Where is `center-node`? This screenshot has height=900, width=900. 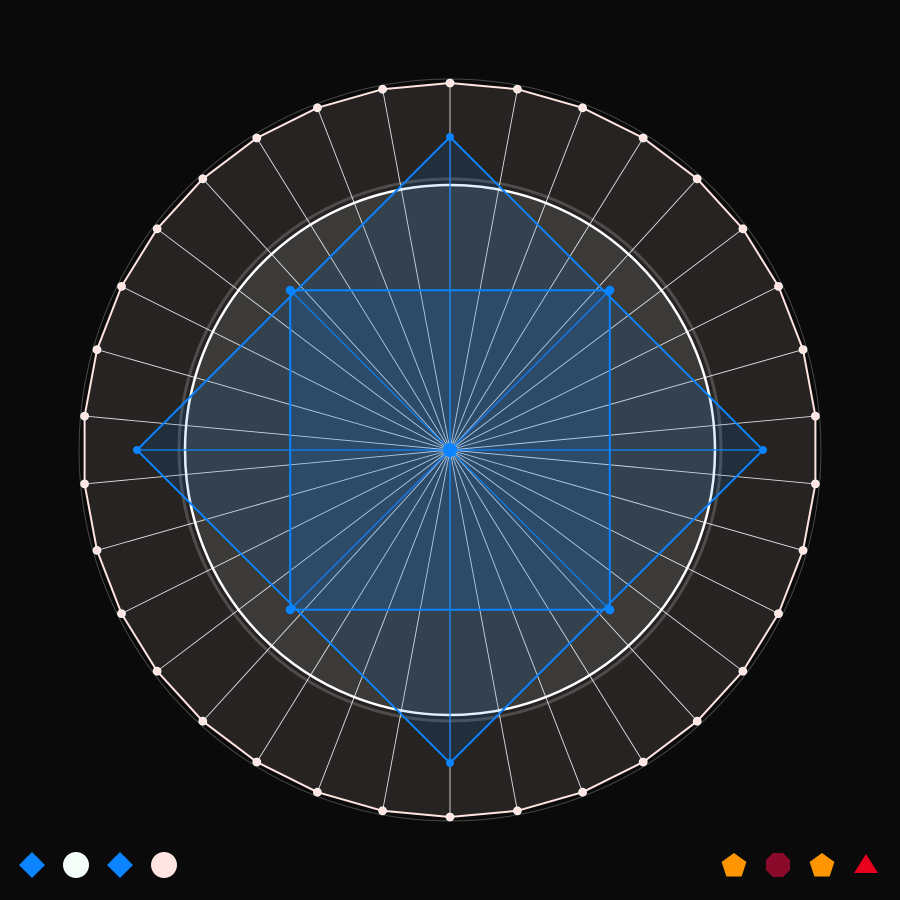
center-node is located at coordinates (450, 450).